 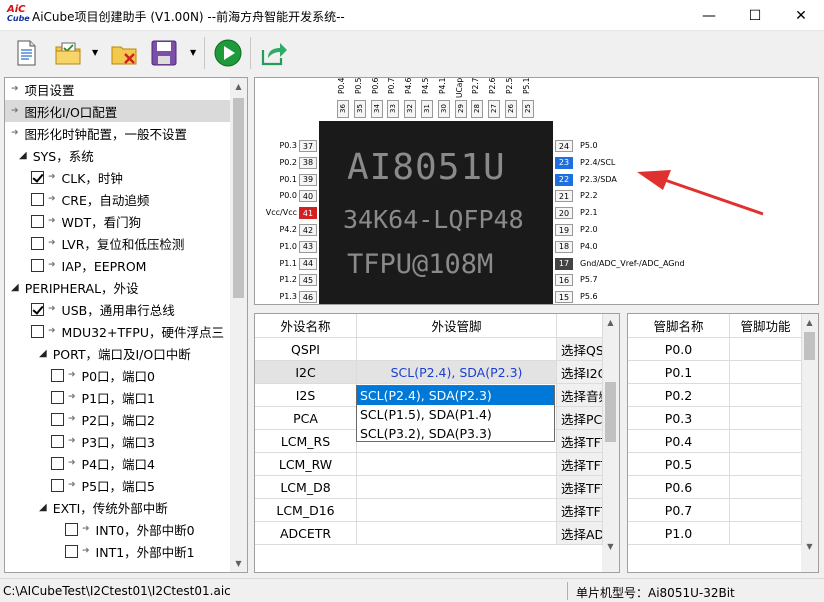 What do you see at coordinates (118, 177) in the screenshot?
I see `tree-item: ➜ CLK，时钟` at bounding box center [118, 177].